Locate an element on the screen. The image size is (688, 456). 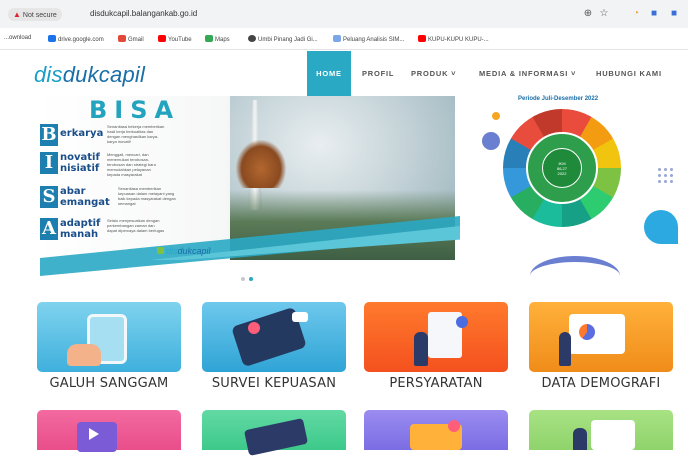
nav-home: HOME is located at coordinates (329, 73).